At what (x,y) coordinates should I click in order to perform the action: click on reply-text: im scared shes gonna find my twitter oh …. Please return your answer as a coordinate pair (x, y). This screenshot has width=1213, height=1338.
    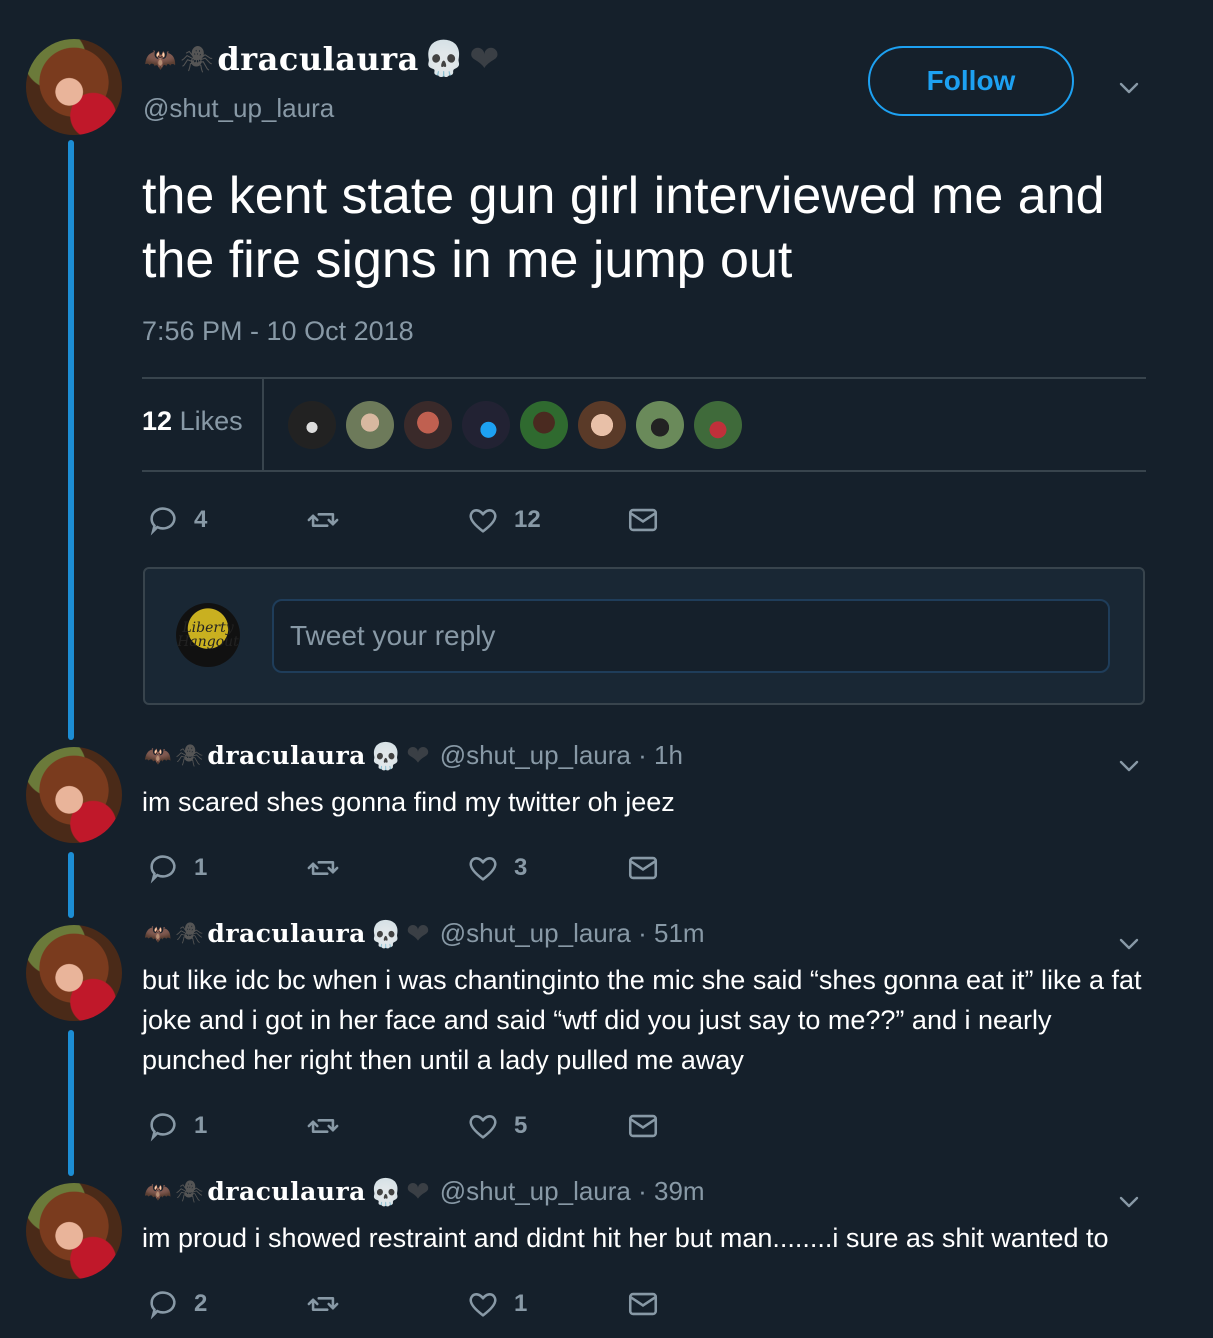
    Looking at the image, I should click on (408, 802).